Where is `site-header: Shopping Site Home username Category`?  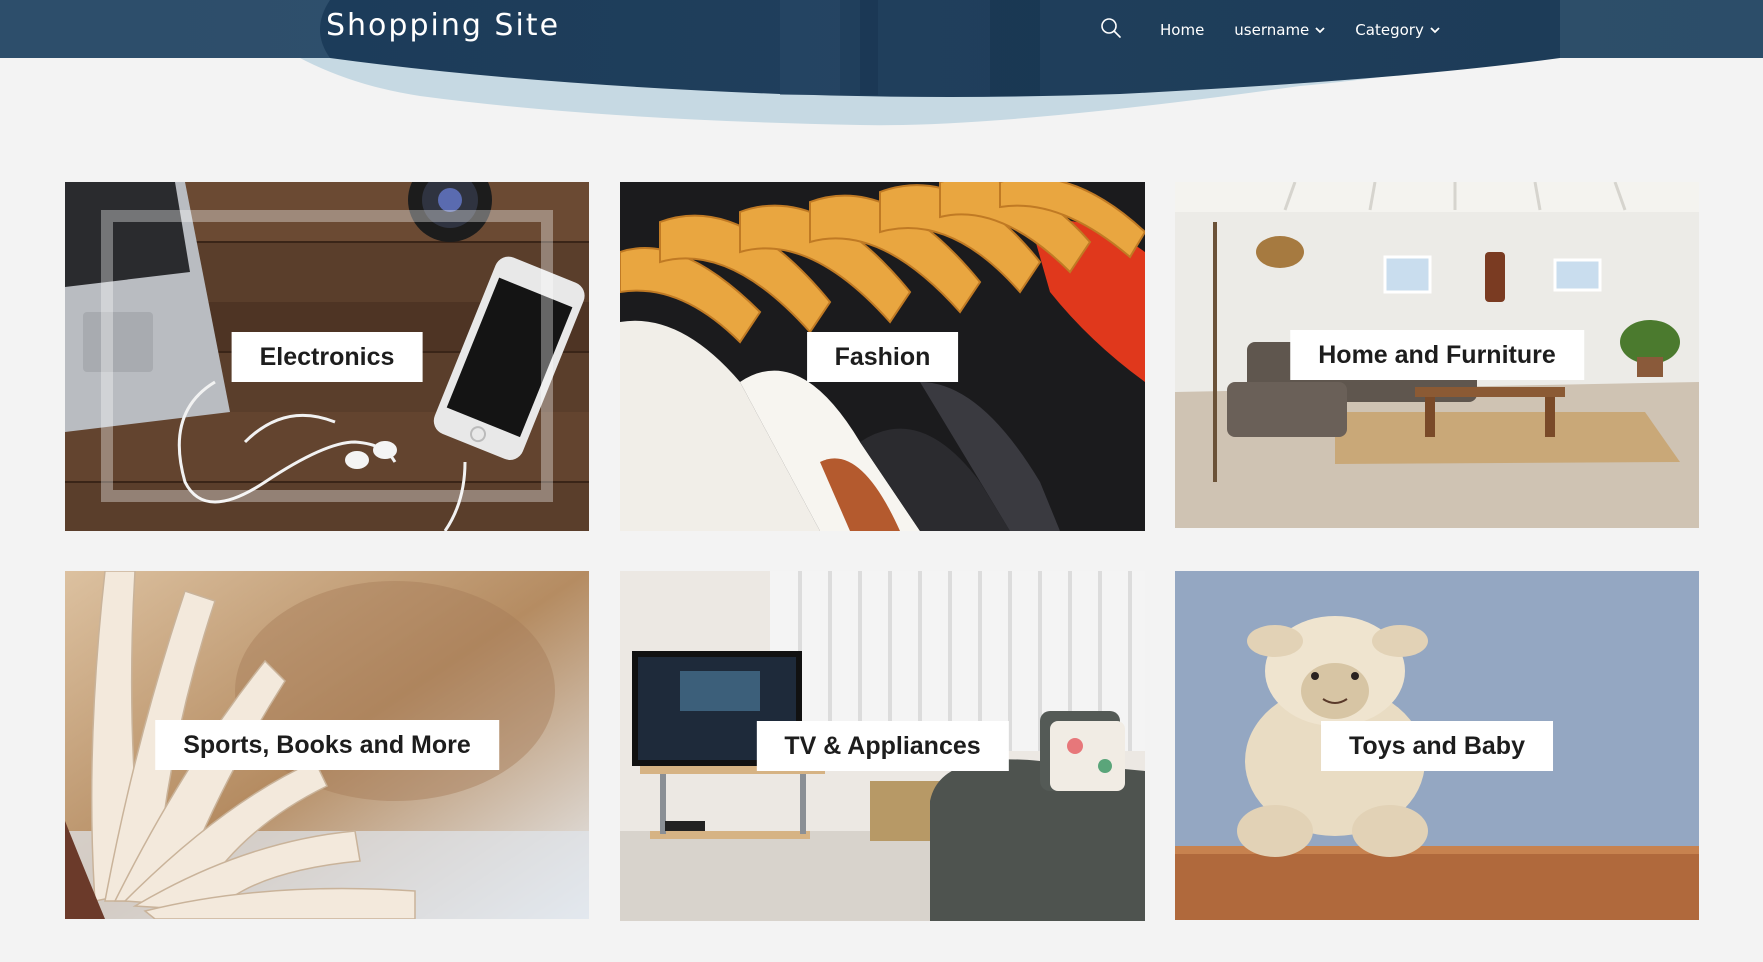 site-header: Shopping Site Home username Category is located at coordinates (881, 65).